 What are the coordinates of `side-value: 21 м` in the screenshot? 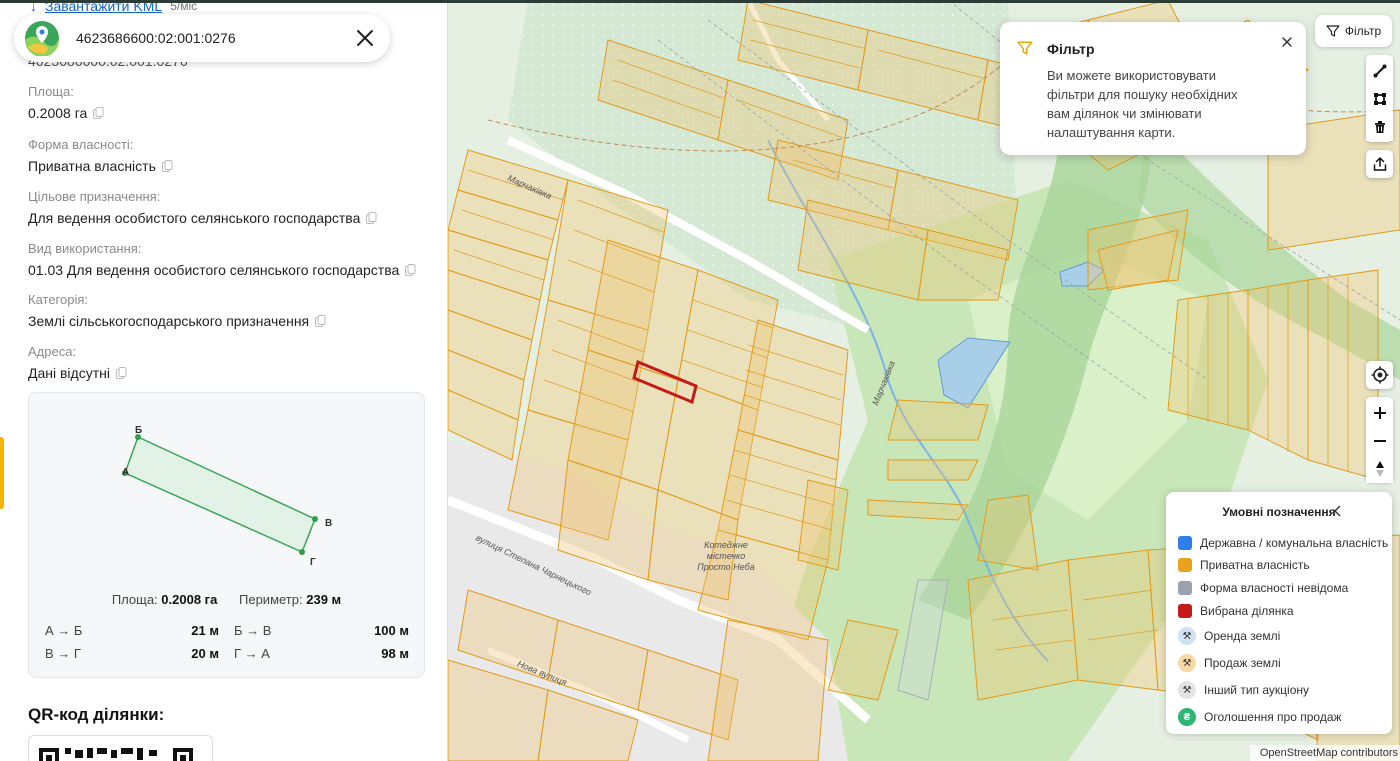 It's located at (205, 630).